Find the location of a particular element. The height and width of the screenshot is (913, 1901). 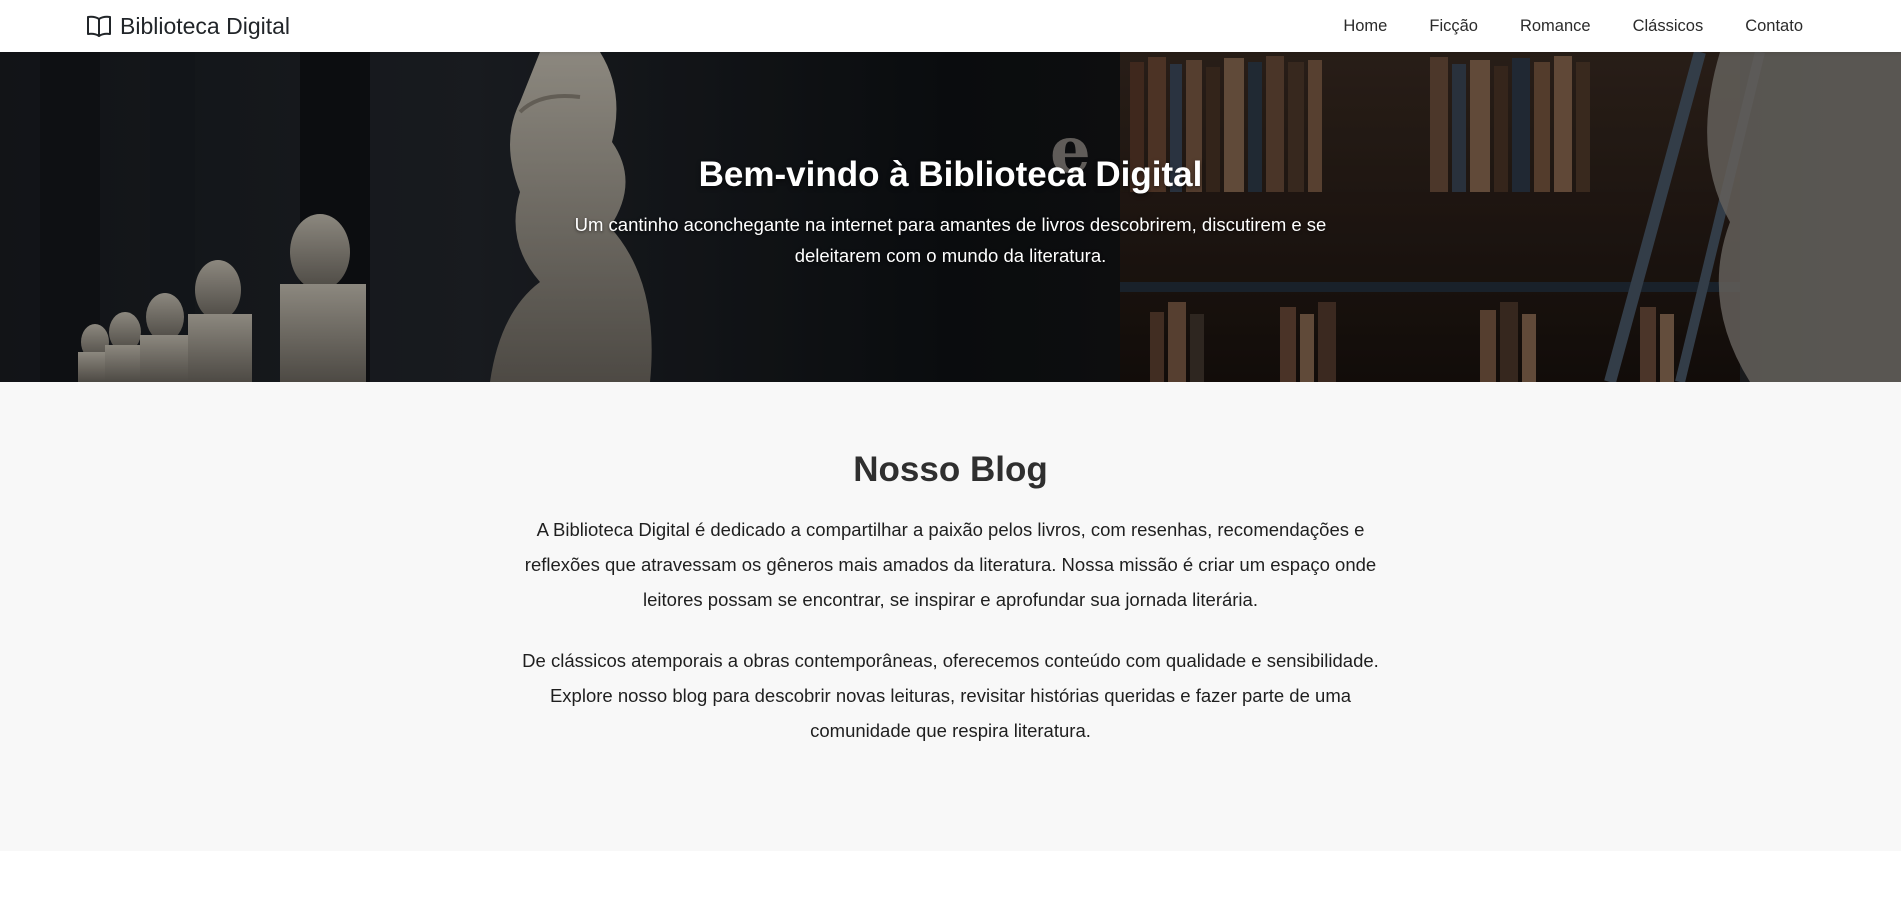

brand-link: Biblioteca Digital is located at coordinates (188, 26).